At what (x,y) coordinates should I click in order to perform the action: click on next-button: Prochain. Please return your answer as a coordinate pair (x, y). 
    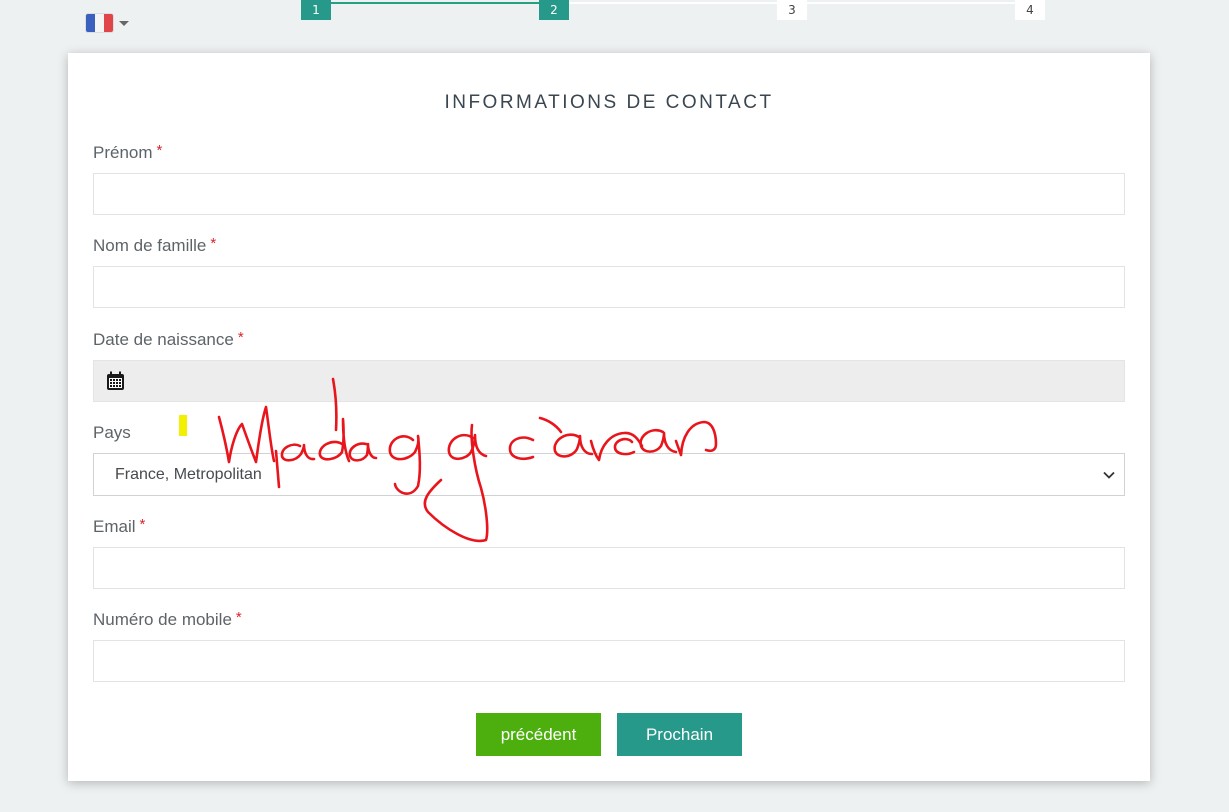
    Looking at the image, I should click on (679, 734).